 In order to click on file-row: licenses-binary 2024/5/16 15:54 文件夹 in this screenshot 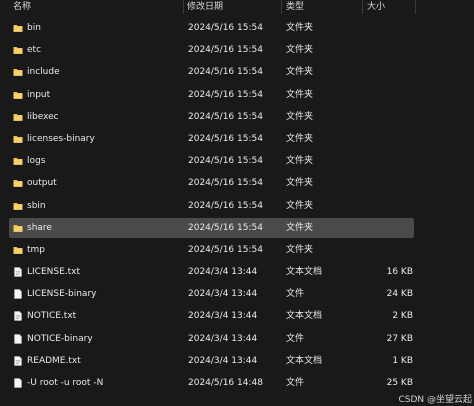, I will do `click(237, 140)`.